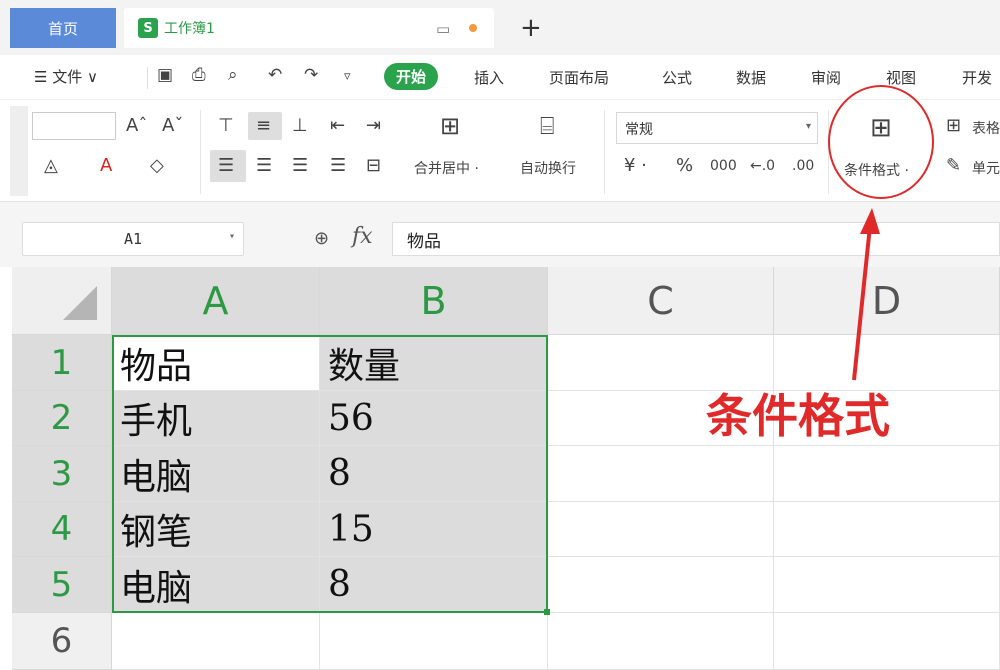 This screenshot has width=1000, height=670. Describe the element at coordinates (74, 126) in the screenshot. I see `font-size-select` at that location.